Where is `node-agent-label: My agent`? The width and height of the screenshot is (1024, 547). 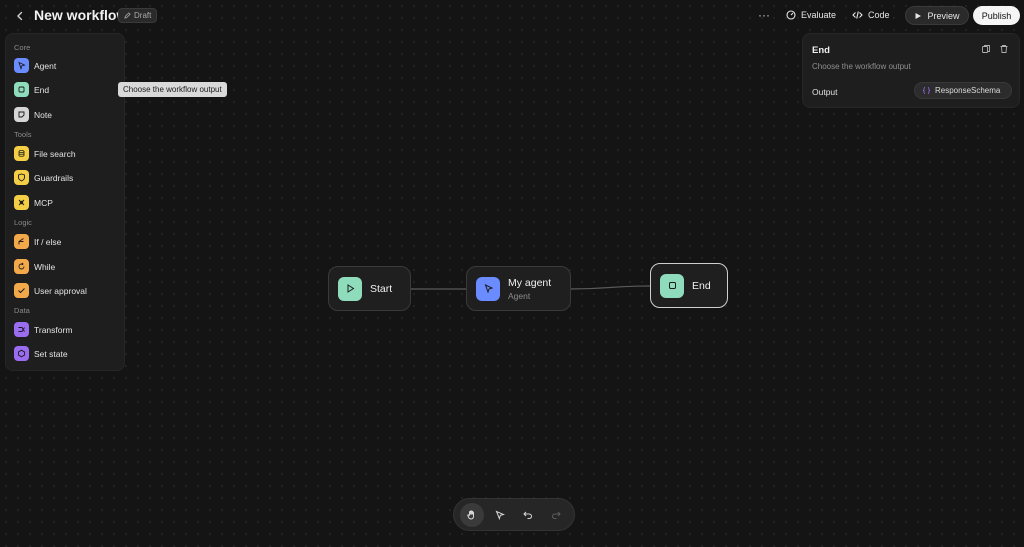 node-agent-label: My agent is located at coordinates (530, 282).